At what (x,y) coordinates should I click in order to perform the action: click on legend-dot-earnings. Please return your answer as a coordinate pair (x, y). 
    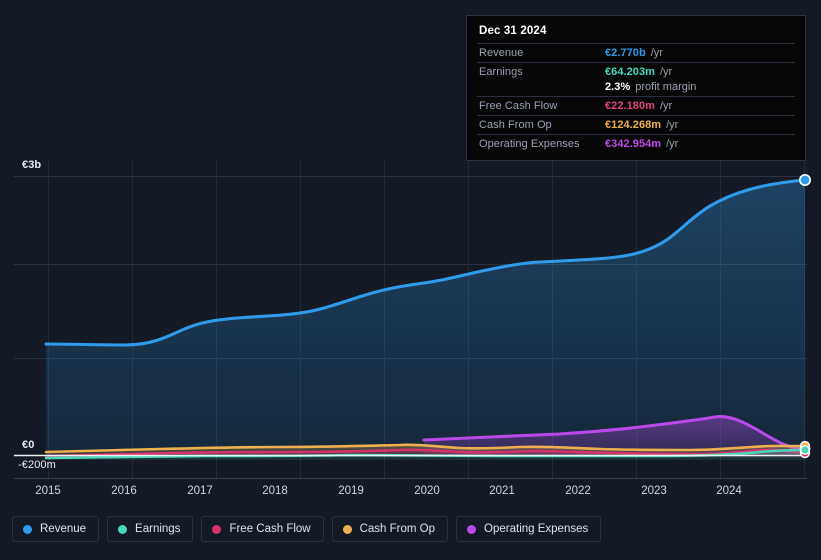
    Looking at the image, I should click on (123, 529).